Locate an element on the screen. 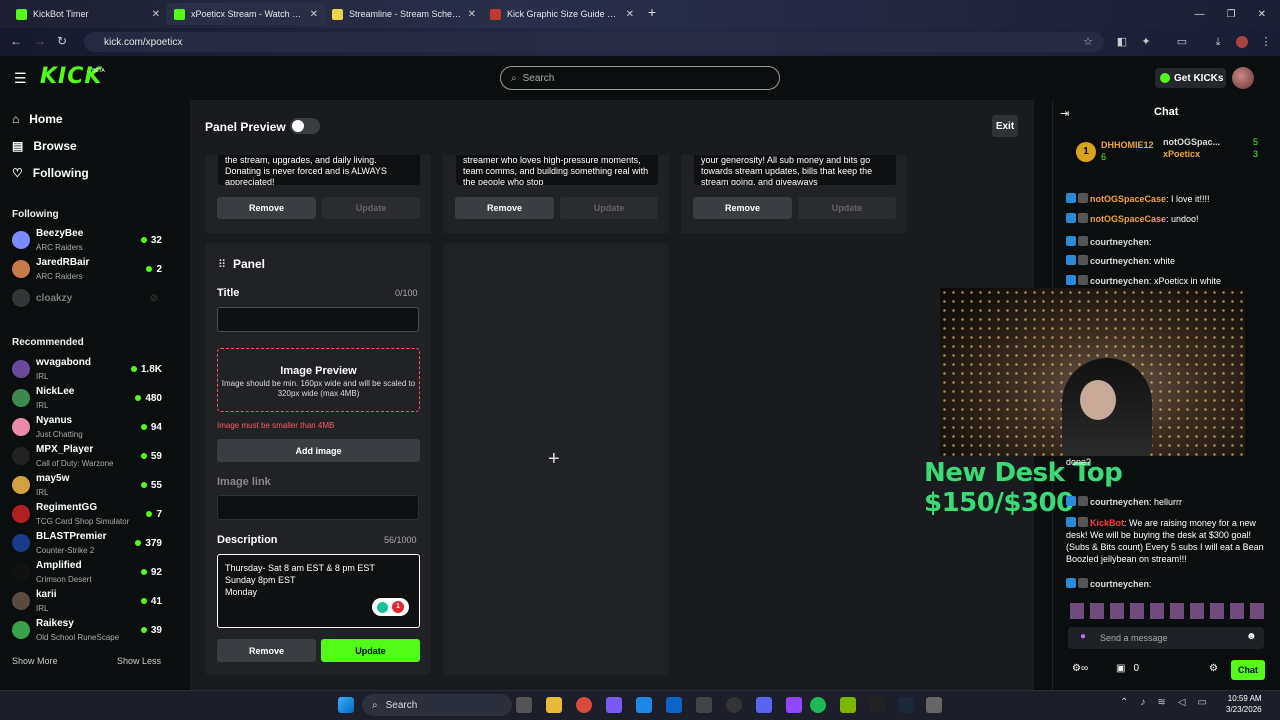 Image resolution: width=1280 pixels, height=720 pixels. forward-icon: → is located at coordinates (40, 41).